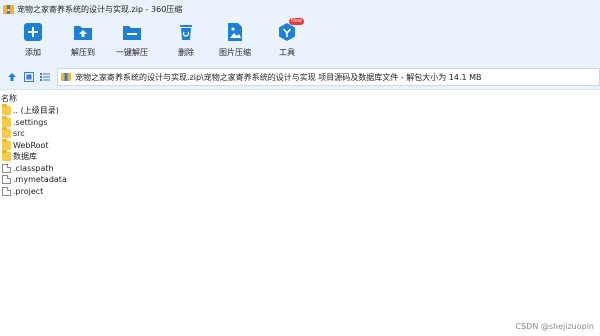  What do you see at coordinates (40, 180) in the screenshot?
I see `file-name: .mymetadata` at bounding box center [40, 180].